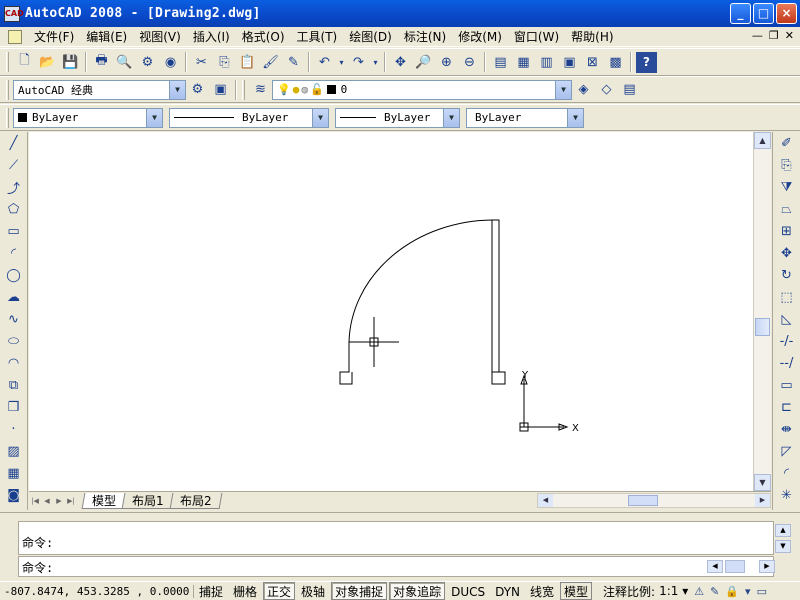 Image resolution: width=800 pixels, height=600 pixels. Describe the element at coordinates (211, 37) in the screenshot. I see `menu-insert: 插入(I)` at that location.